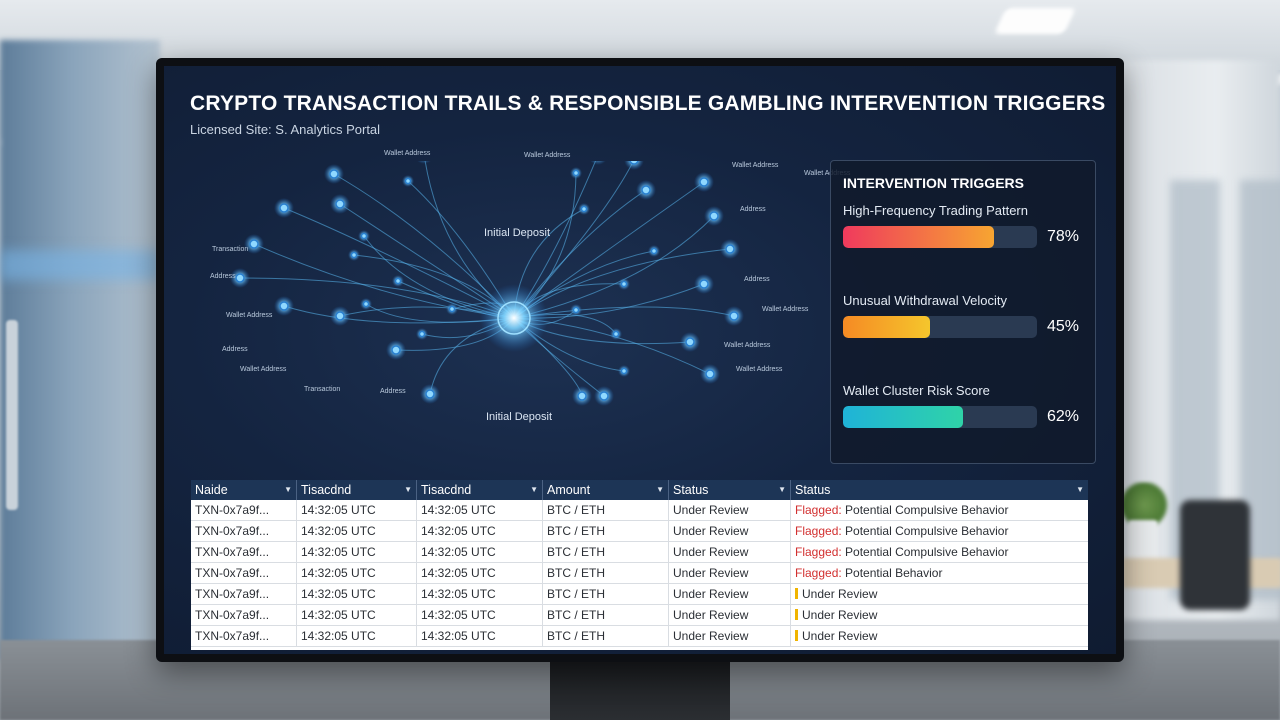 This screenshot has width=1280, height=720. Describe the element at coordinates (606, 490) in the screenshot. I see `column-header: Amount ▼` at that location.